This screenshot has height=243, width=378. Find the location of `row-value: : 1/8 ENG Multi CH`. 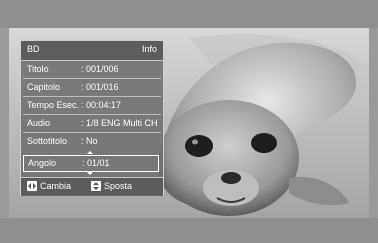

row-value: : 1/8 ENG Multi CH is located at coordinates (119, 123).